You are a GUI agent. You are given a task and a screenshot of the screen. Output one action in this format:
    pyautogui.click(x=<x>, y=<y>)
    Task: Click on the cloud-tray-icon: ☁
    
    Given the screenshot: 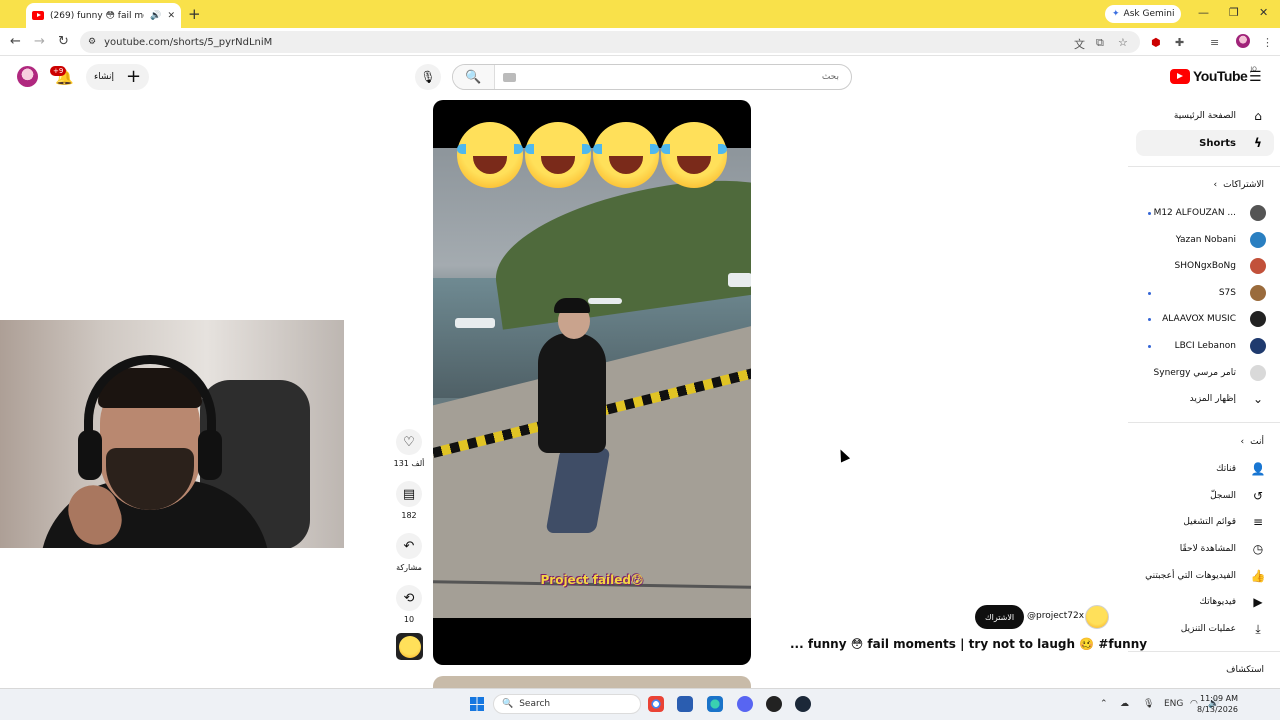 What is the action you would take?
    pyautogui.click(x=1124, y=704)
    